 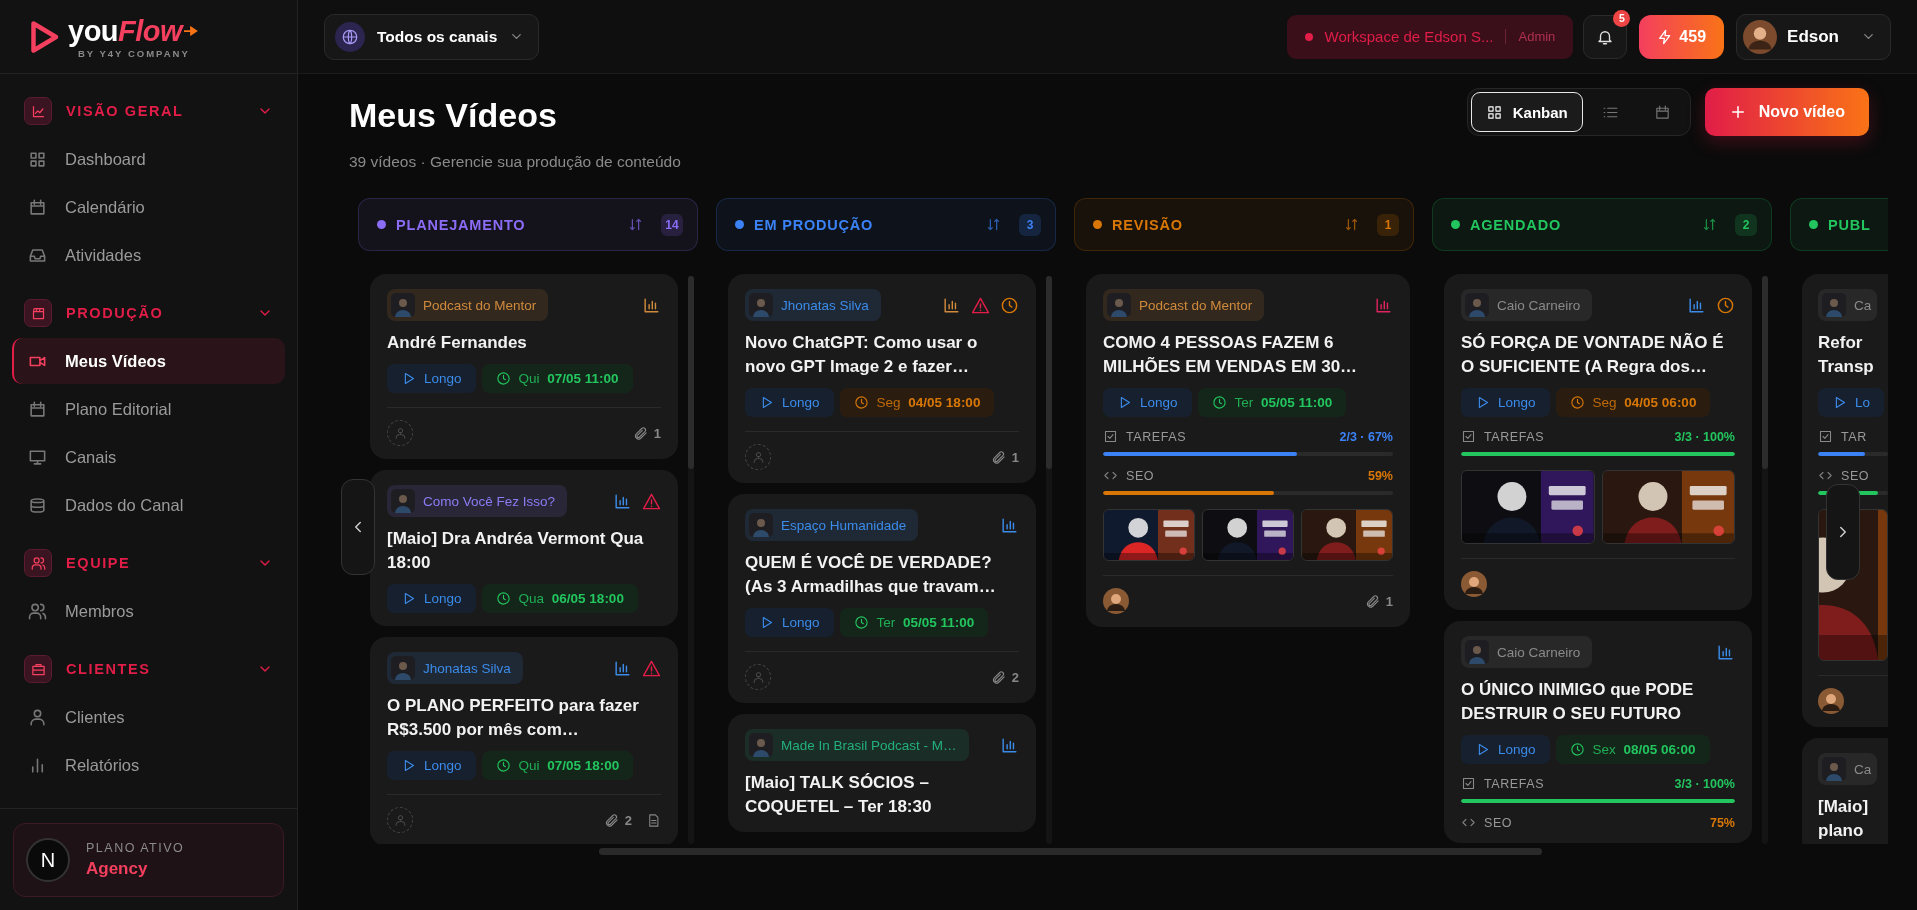 I want to click on plan-label: PLANO ATIVO, so click(x=135, y=848).